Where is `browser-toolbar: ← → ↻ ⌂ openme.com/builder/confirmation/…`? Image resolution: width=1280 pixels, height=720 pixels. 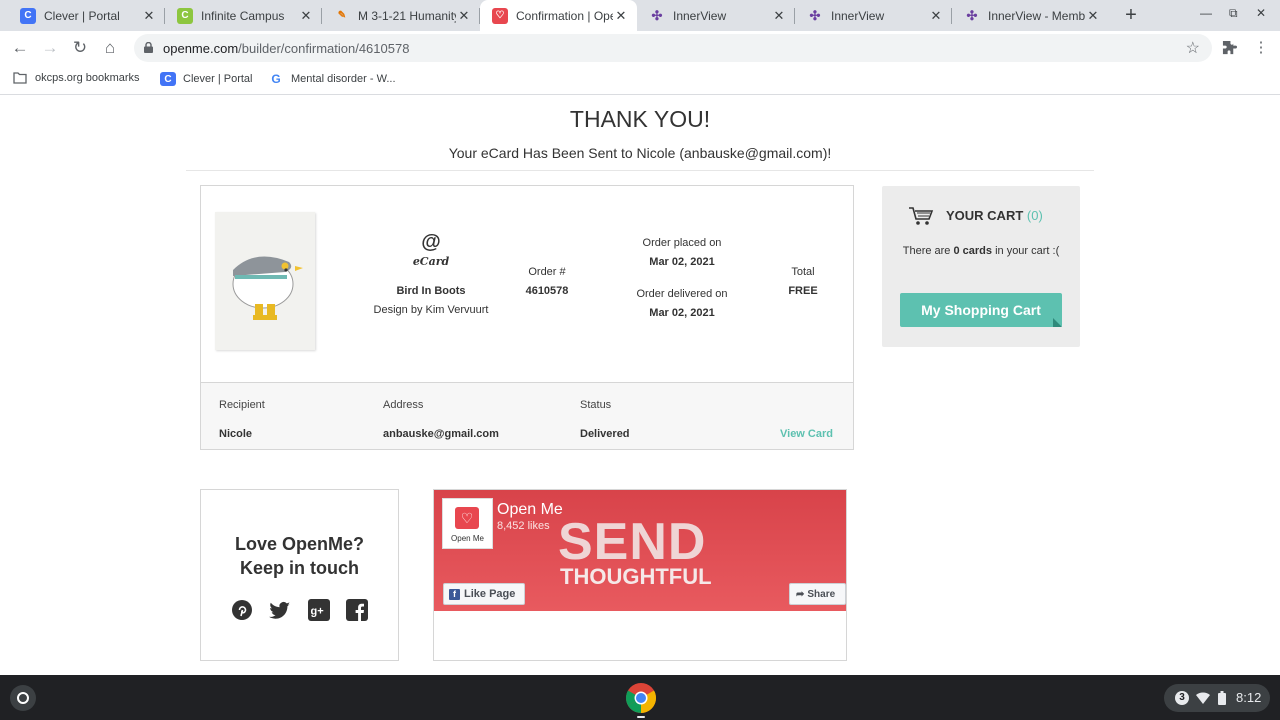
browser-toolbar: ← → ↻ ⌂ openme.com/builder/confirmation/… is located at coordinates (640, 48).